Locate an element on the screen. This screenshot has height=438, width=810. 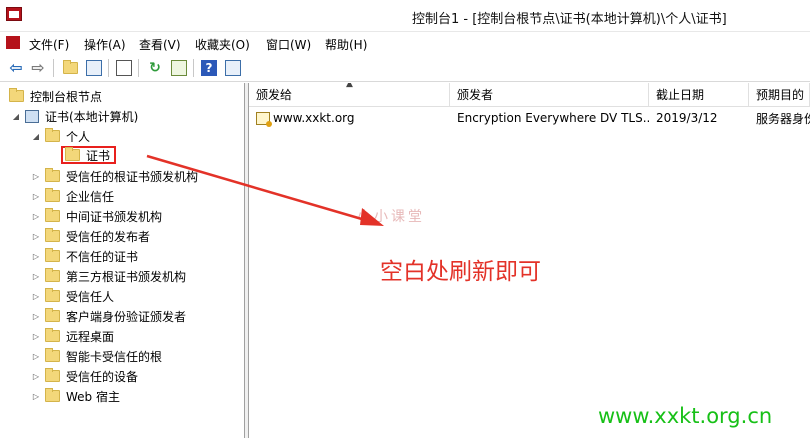
forward-button: ⇨ is located at coordinates (38, 68).